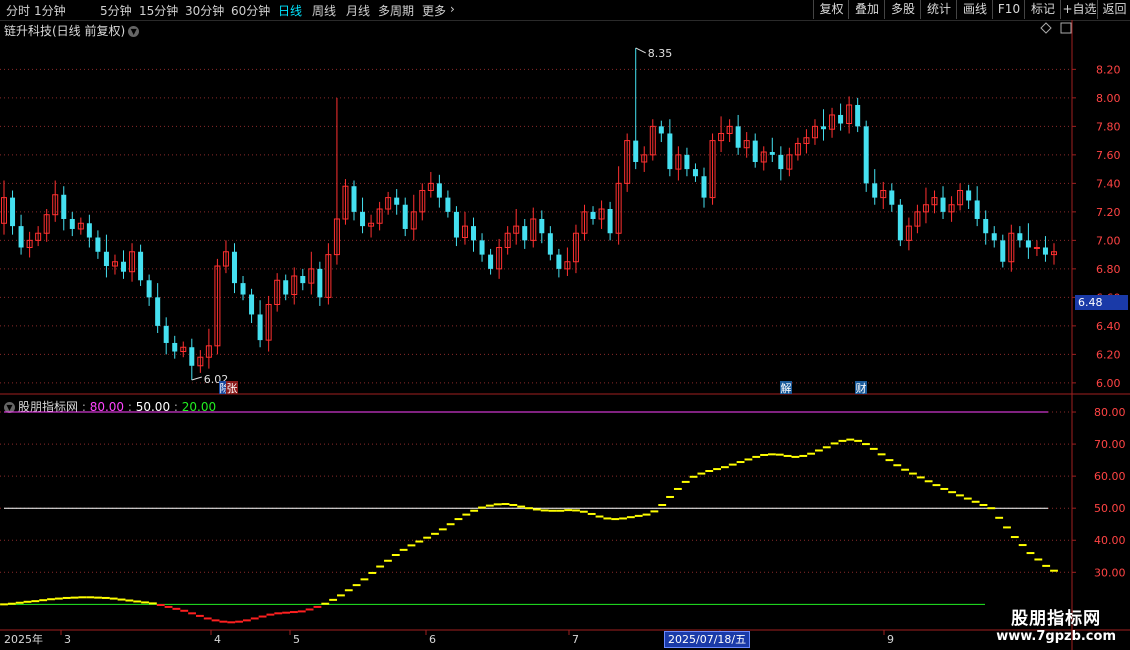 The image size is (1130, 650). What do you see at coordinates (786, 388) in the screenshot?
I see `event-marker-label: 解` at bounding box center [786, 388].